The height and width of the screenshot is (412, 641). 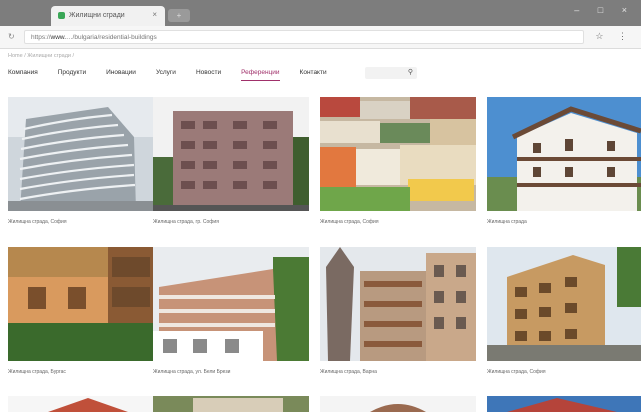 What do you see at coordinates (58, 37) in the screenshot?
I see `url-host: www.` at bounding box center [58, 37].